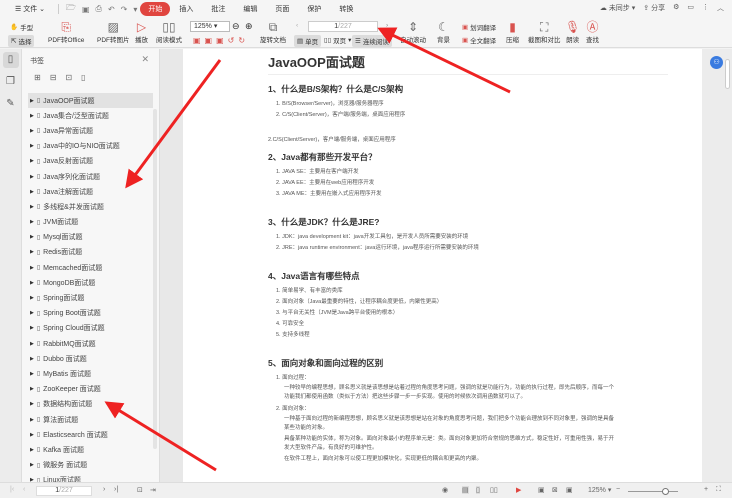 The width and height of the screenshot is (732, 498). What do you see at coordinates (236, 26) in the screenshot?
I see `zoom-out-icon: ⊖` at bounding box center [236, 26].